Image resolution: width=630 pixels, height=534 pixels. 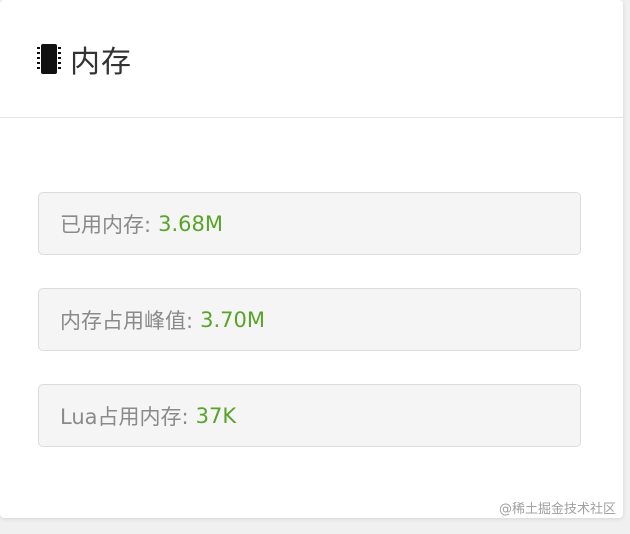 What do you see at coordinates (106, 224) in the screenshot?
I see `stat-label: 已用内存:` at bounding box center [106, 224].